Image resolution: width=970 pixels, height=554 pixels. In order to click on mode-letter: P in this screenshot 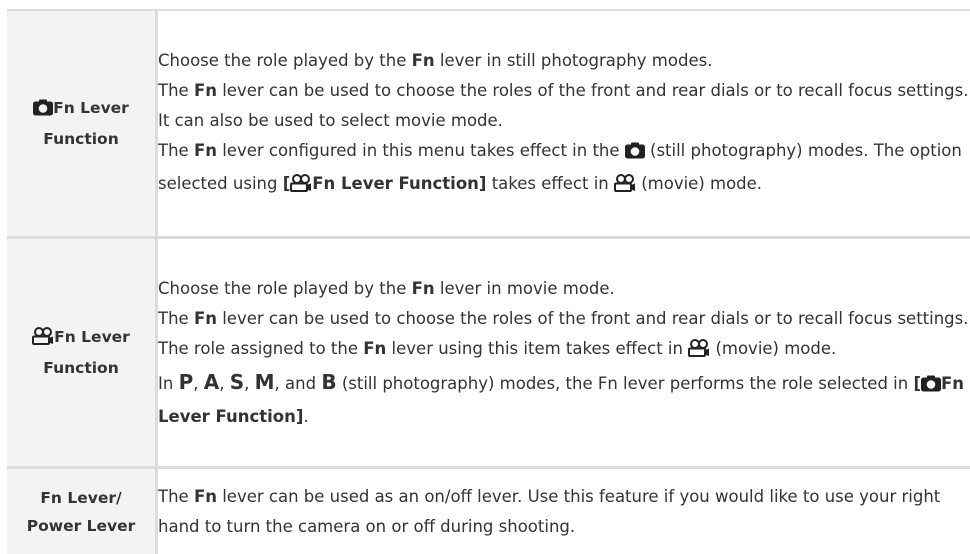, I will do `click(186, 382)`.